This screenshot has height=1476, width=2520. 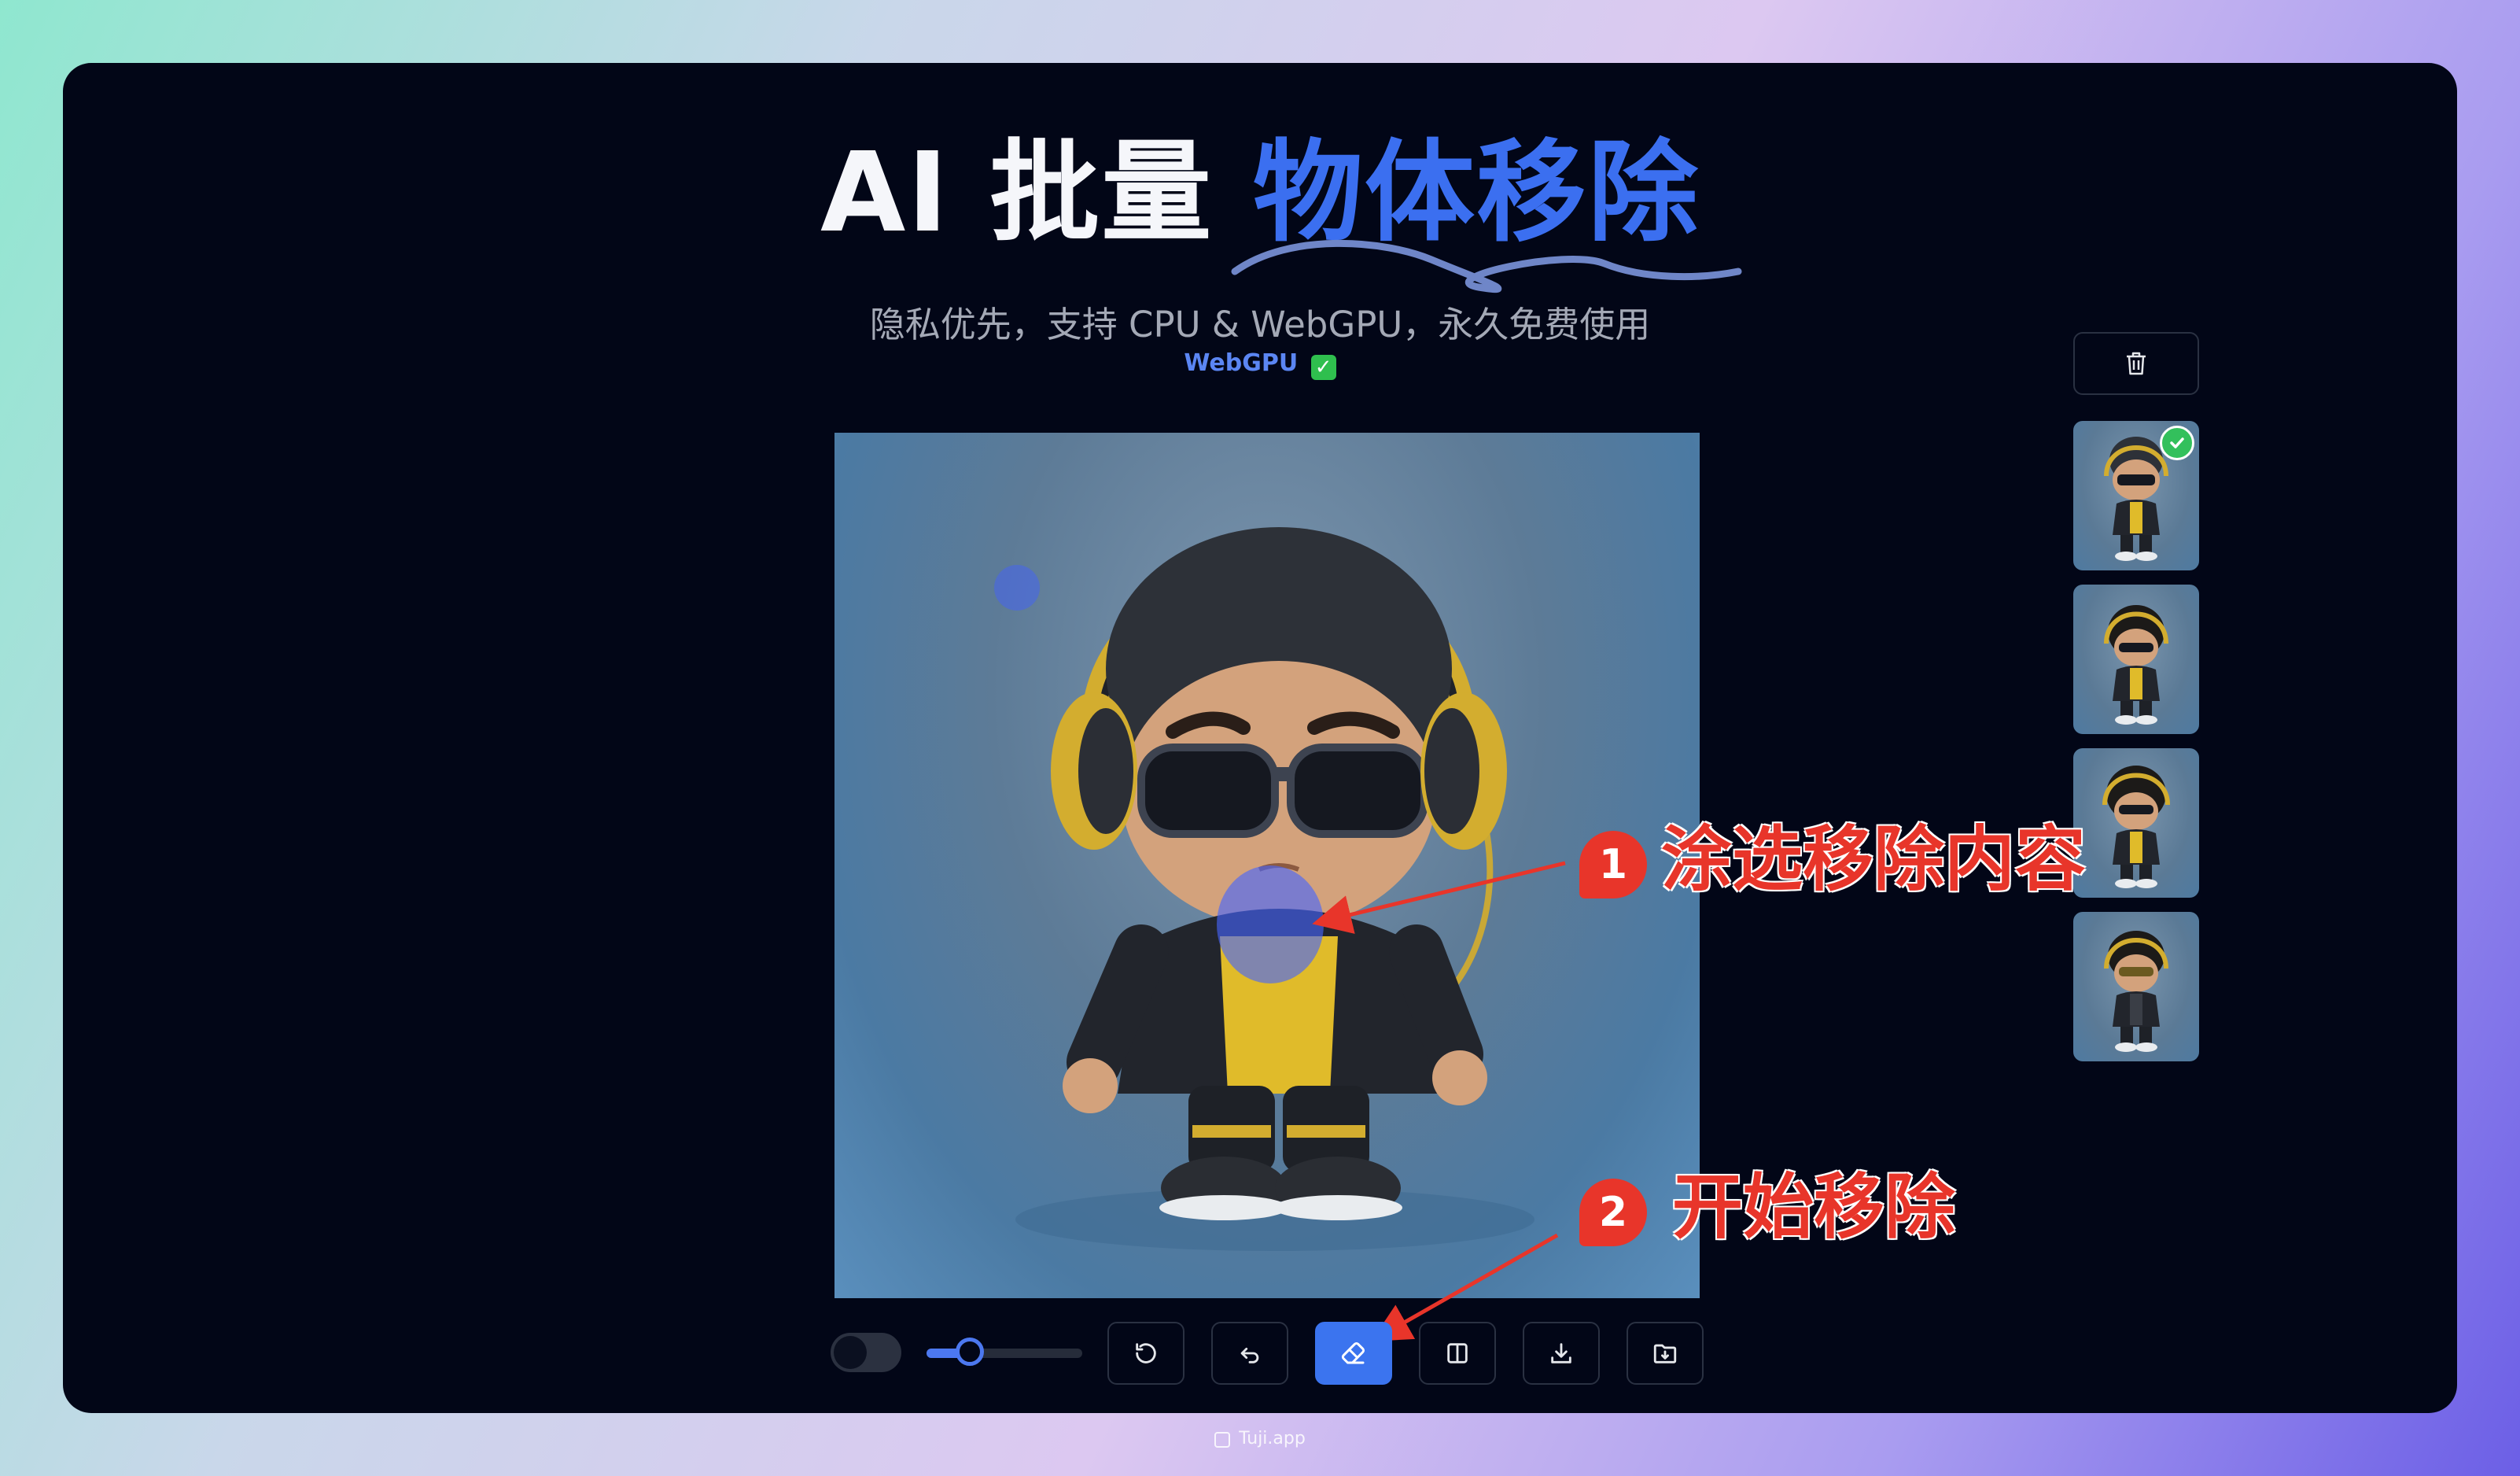 What do you see at coordinates (1613, 865) in the screenshot?
I see `annotation-badge-1: 1` at bounding box center [1613, 865].